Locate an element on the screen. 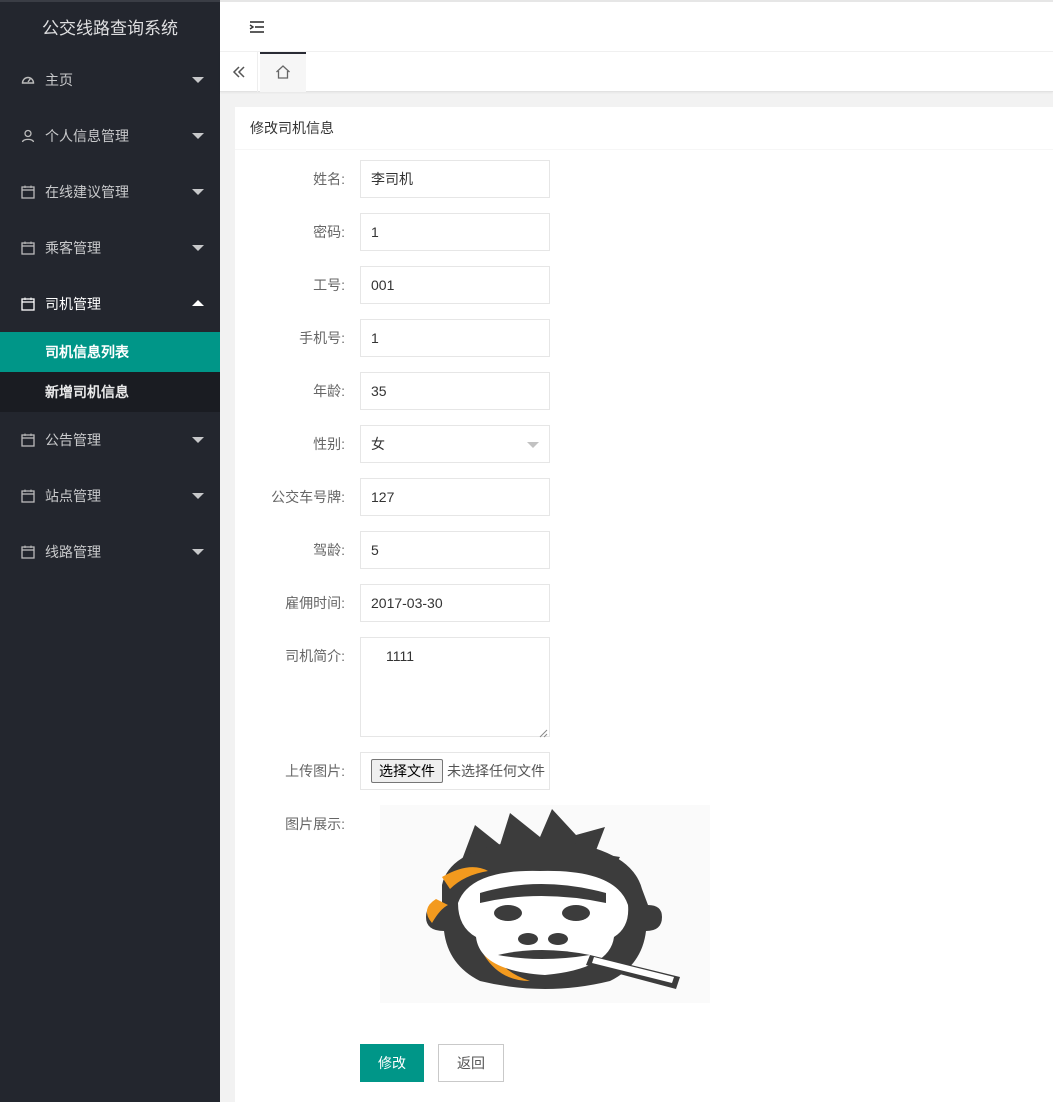 The height and width of the screenshot is (1102, 1053). app-title: 公交线路查询系统 is located at coordinates (110, 26).